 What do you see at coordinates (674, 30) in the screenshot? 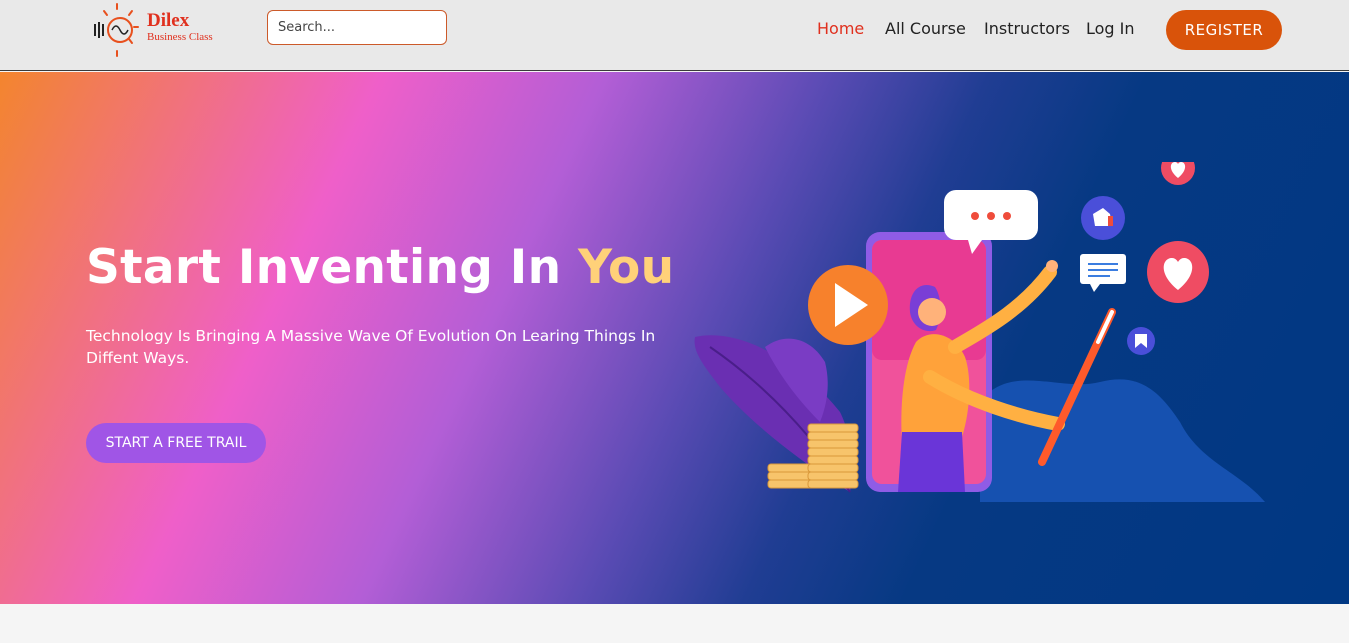
I see `main-nav: Home All Course Instructors Log In` at bounding box center [674, 30].